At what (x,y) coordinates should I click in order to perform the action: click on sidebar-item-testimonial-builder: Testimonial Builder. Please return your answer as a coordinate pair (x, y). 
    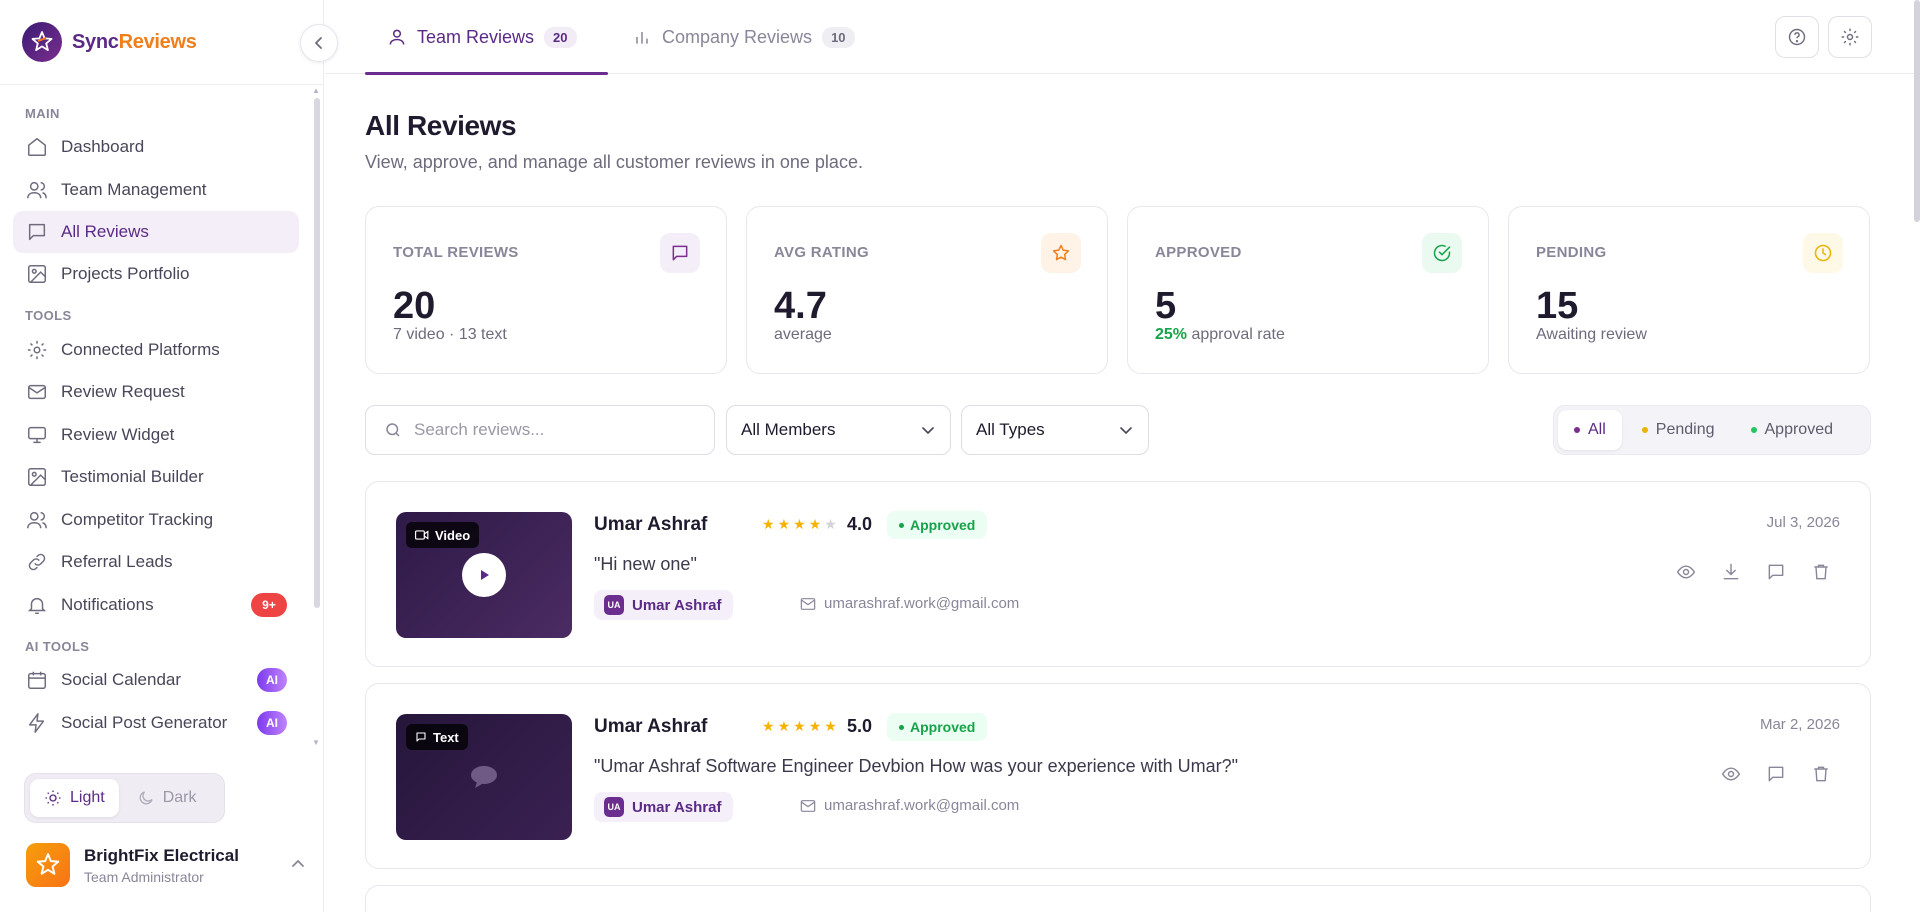
    Looking at the image, I should click on (156, 477).